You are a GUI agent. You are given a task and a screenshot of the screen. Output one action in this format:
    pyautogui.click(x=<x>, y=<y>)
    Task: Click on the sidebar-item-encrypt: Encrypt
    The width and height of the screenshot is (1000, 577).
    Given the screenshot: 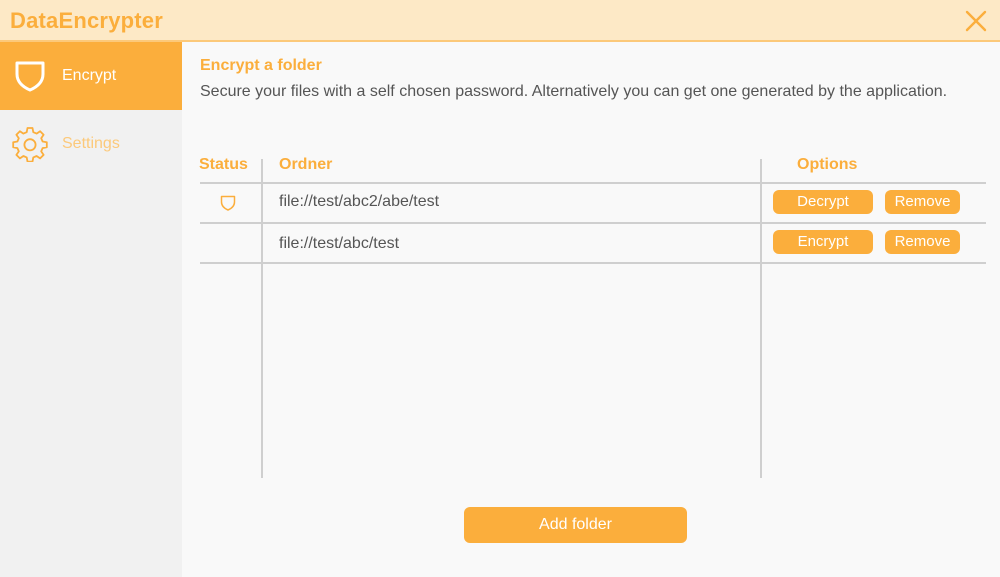 What is the action you would take?
    pyautogui.click(x=91, y=76)
    